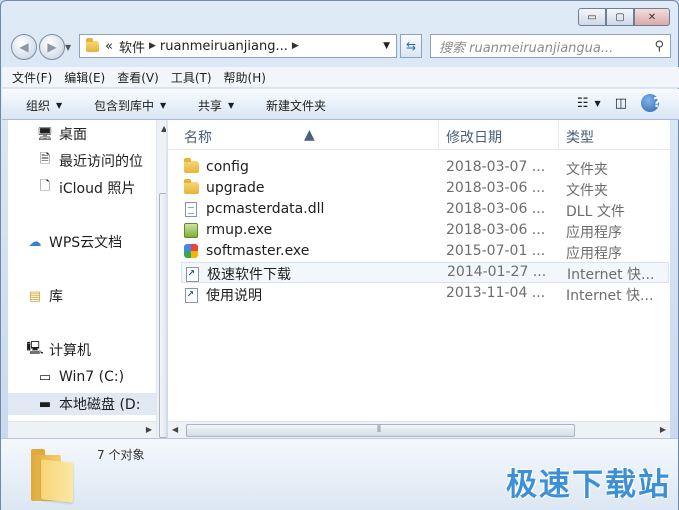 The image size is (679, 510). What do you see at coordinates (162, 315) in the screenshot?
I see `nav-scroll-thumb` at bounding box center [162, 315].